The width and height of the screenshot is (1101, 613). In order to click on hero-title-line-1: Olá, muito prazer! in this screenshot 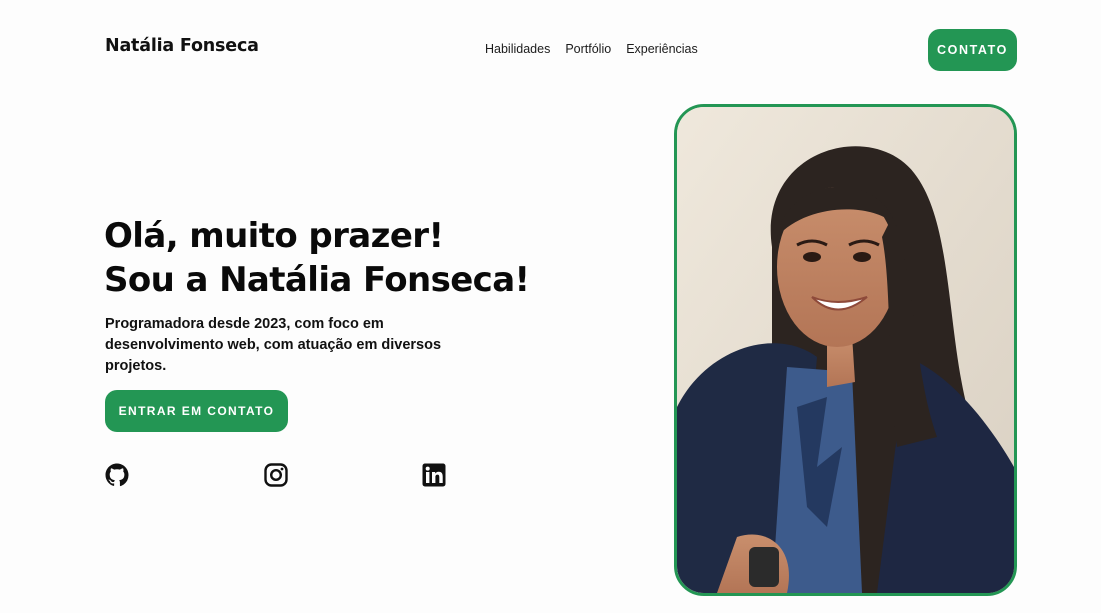, I will do `click(274, 236)`.